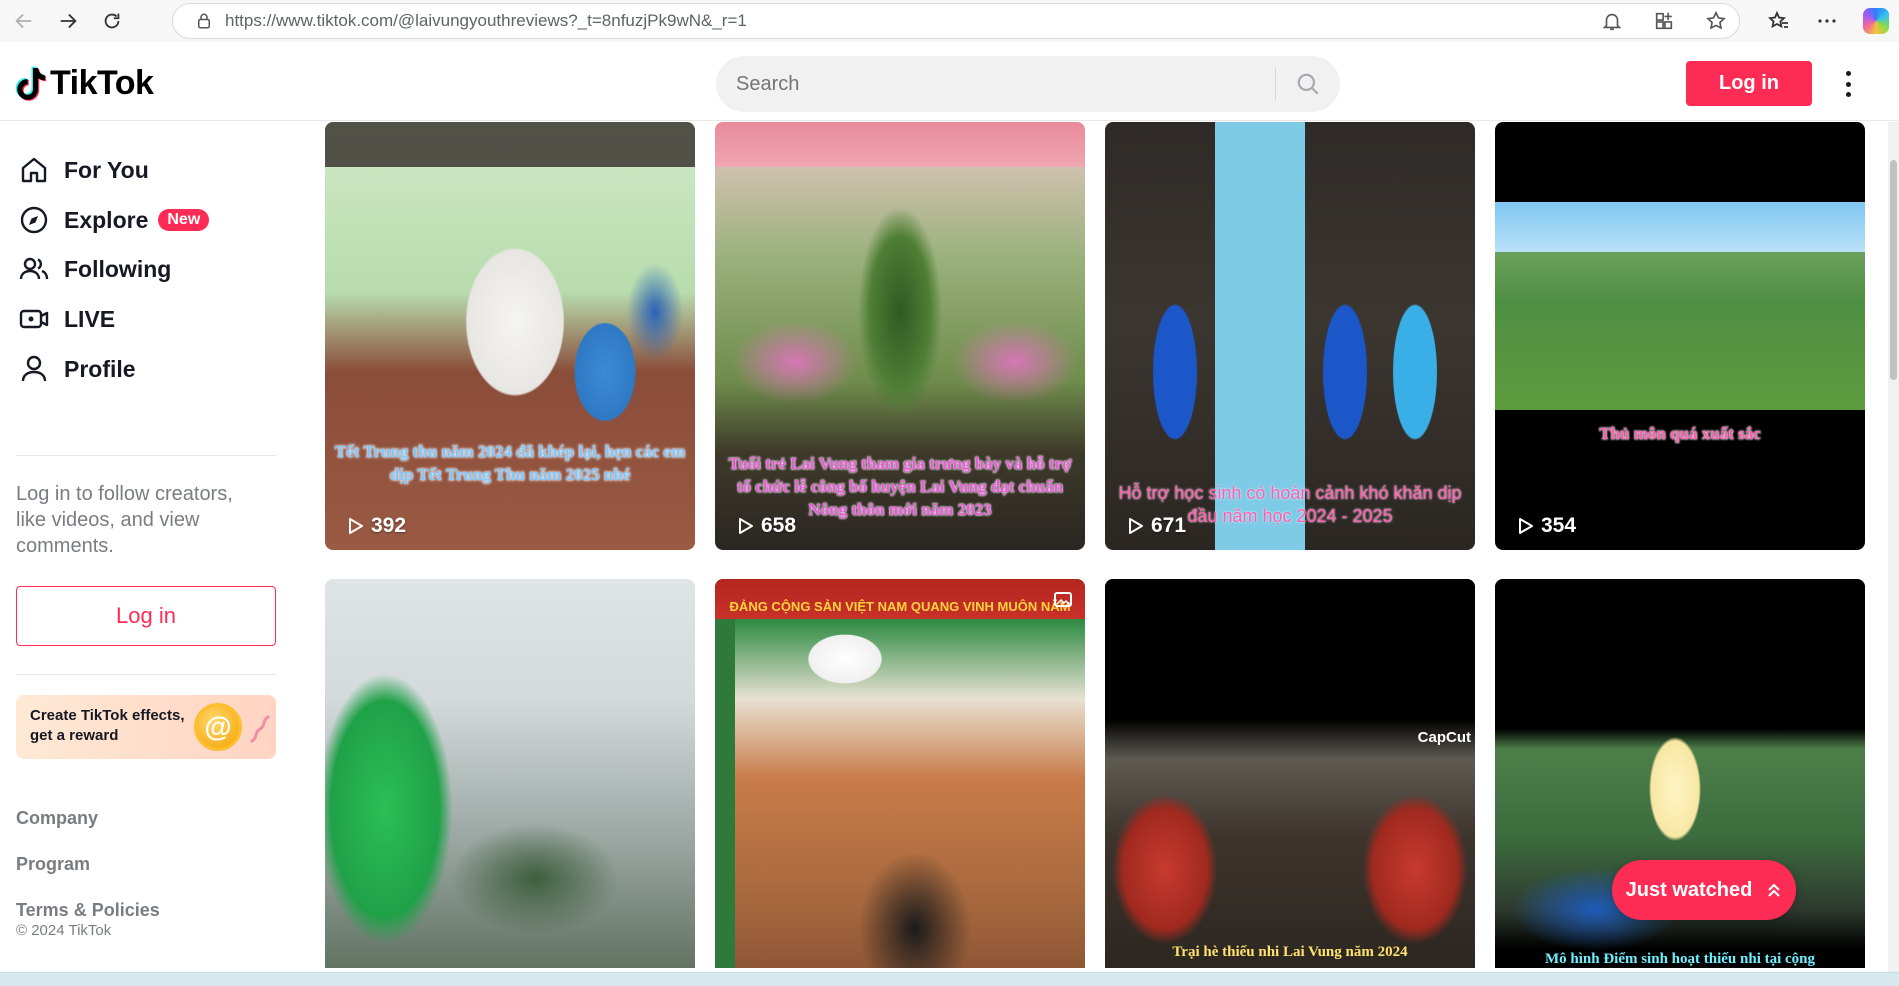 This screenshot has height=986, width=1899. Describe the element at coordinates (1893, 270) in the screenshot. I see `scrollbar-thumb` at that location.